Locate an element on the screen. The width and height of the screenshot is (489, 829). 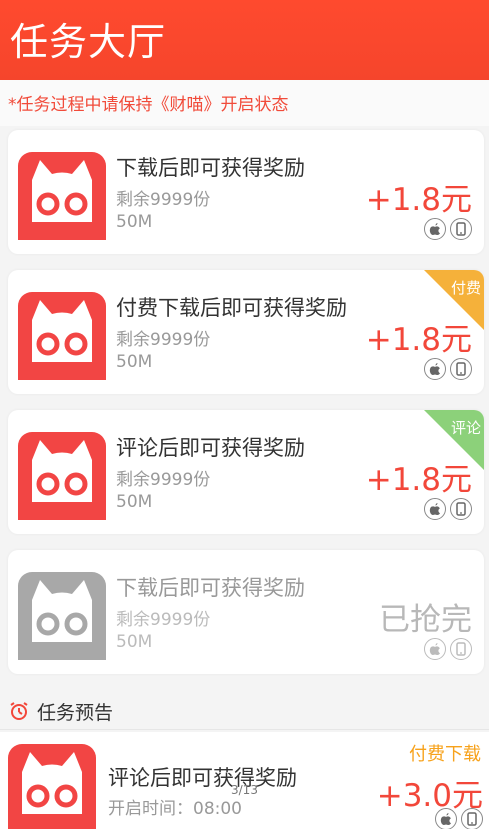
corner-label: 评论 is located at coordinates (465, 428).